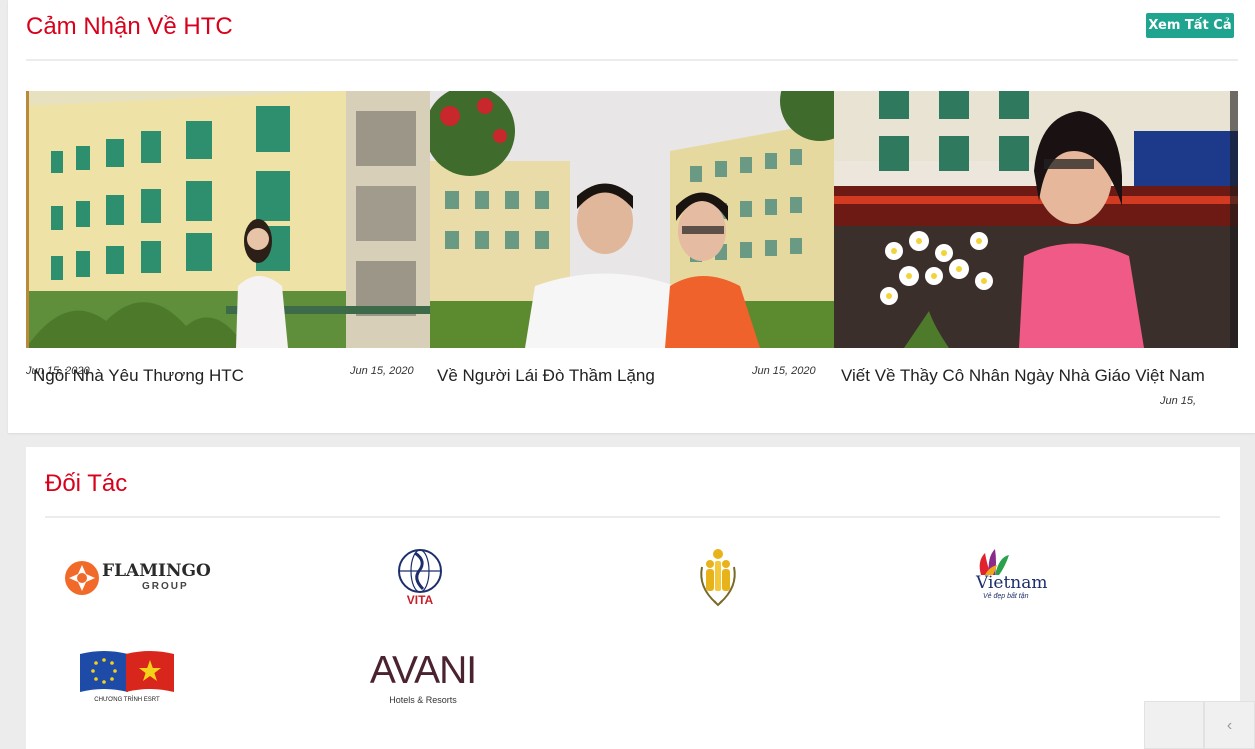 This screenshot has width=1255, height=749. What do you see at coordinates (156, 571) in the screenshot?
I see `flamingo-logo-text: FLAMINGO` at bounding box center [156, 571].